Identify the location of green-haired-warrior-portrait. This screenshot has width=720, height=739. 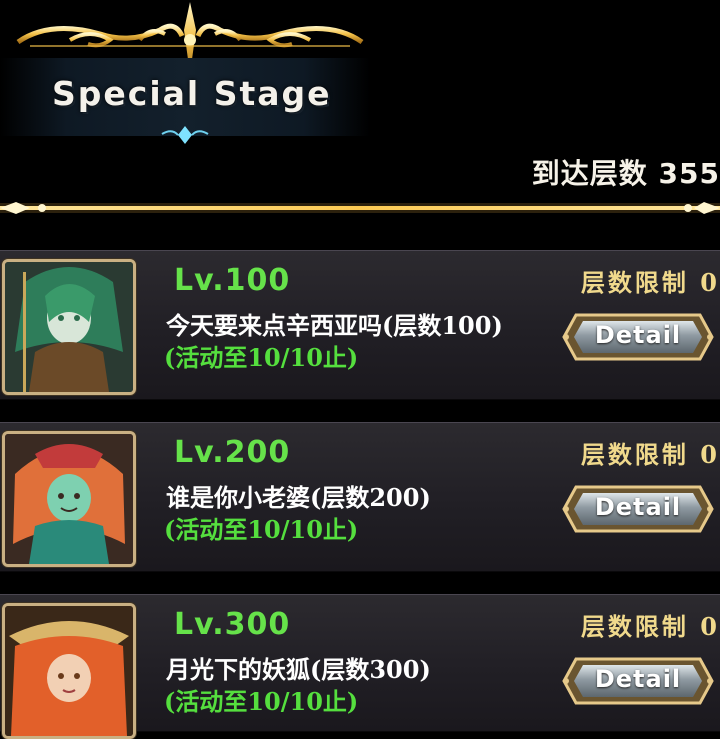
(69, 327).